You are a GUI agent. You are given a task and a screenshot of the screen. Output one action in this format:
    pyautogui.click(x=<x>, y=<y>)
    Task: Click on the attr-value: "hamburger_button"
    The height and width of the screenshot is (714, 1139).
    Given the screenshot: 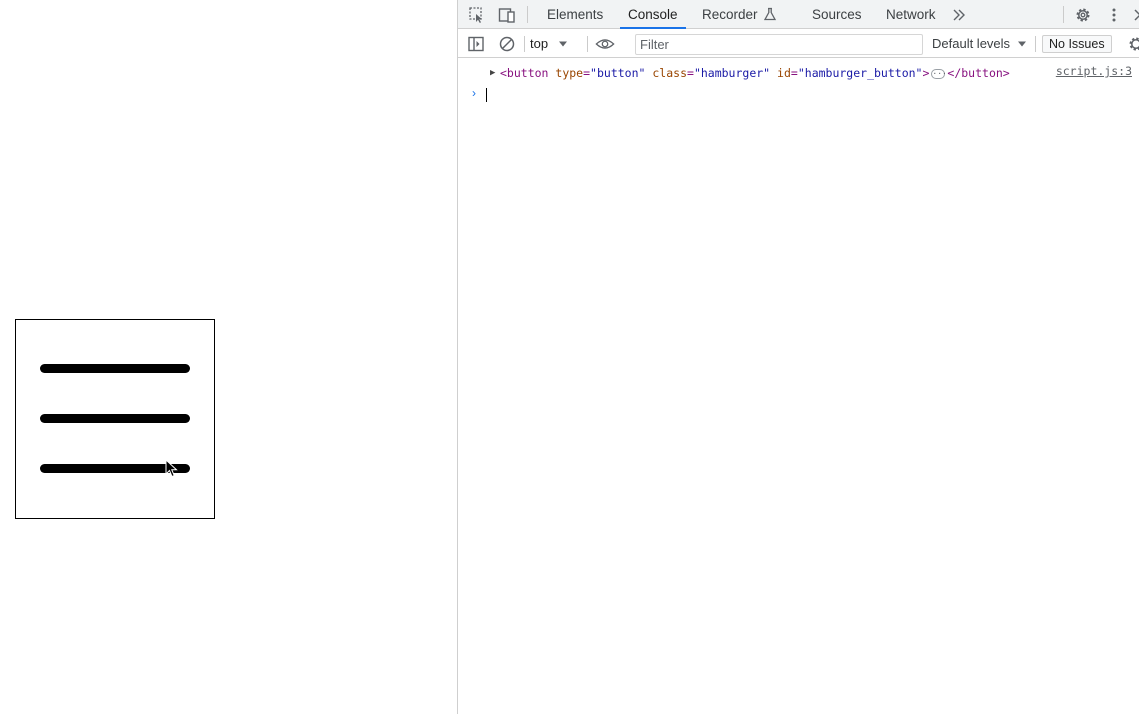 What is the action you would take?
    pyautogui.click(x=860, y=73)
    